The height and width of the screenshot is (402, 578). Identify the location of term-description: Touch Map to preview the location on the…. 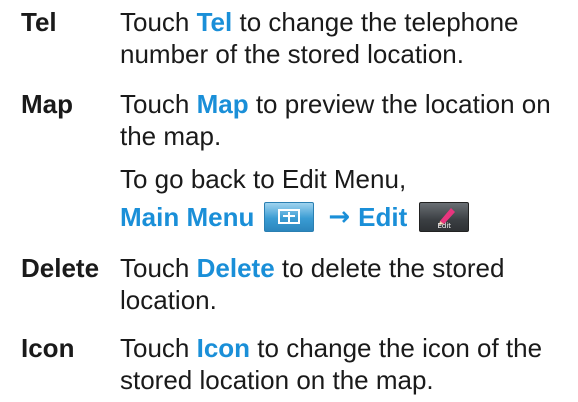
(335, 120).